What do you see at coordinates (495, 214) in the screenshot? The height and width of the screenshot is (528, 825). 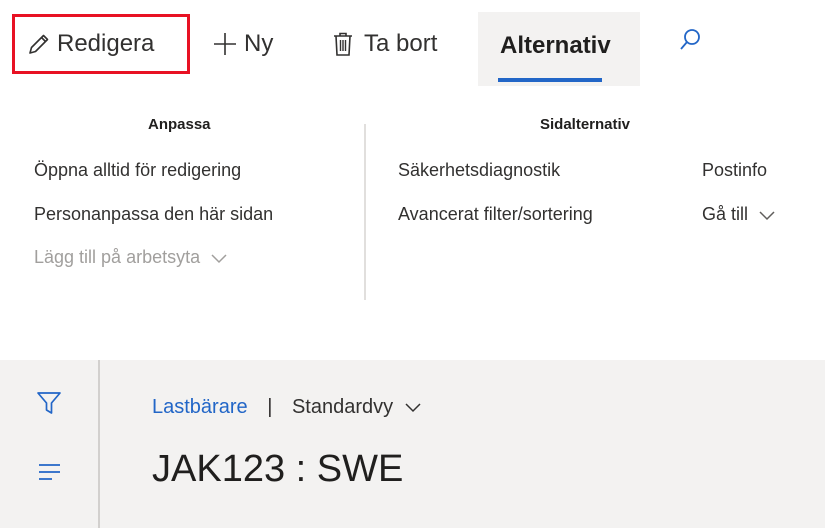 I see `advanced-filter-sort-item: Avancerat filter/sortering` at bounding box center [495, 214].